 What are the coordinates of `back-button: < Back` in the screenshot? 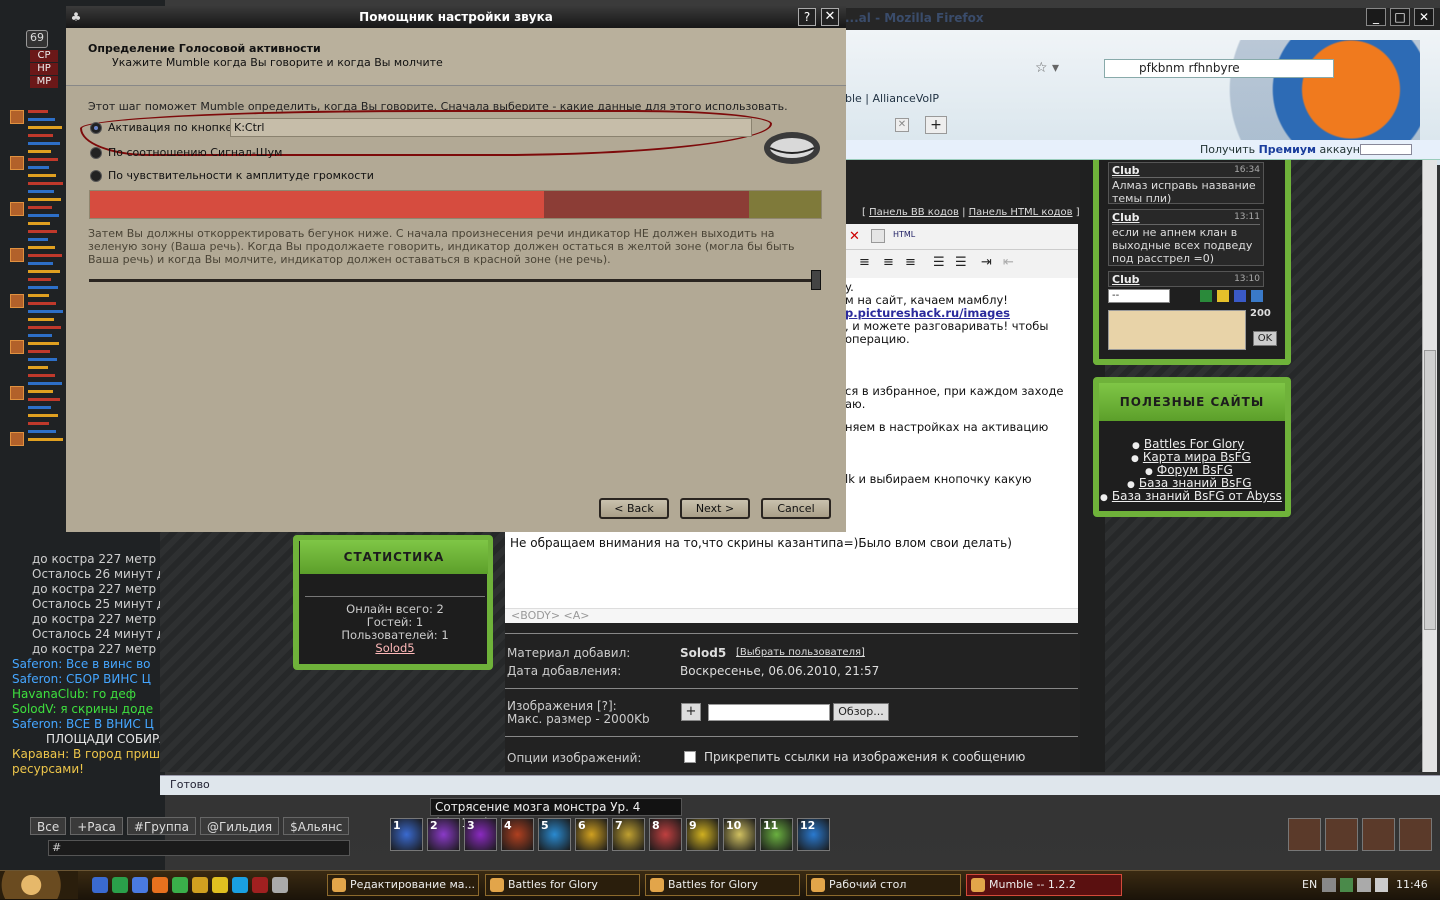 It's located at (634, 508).